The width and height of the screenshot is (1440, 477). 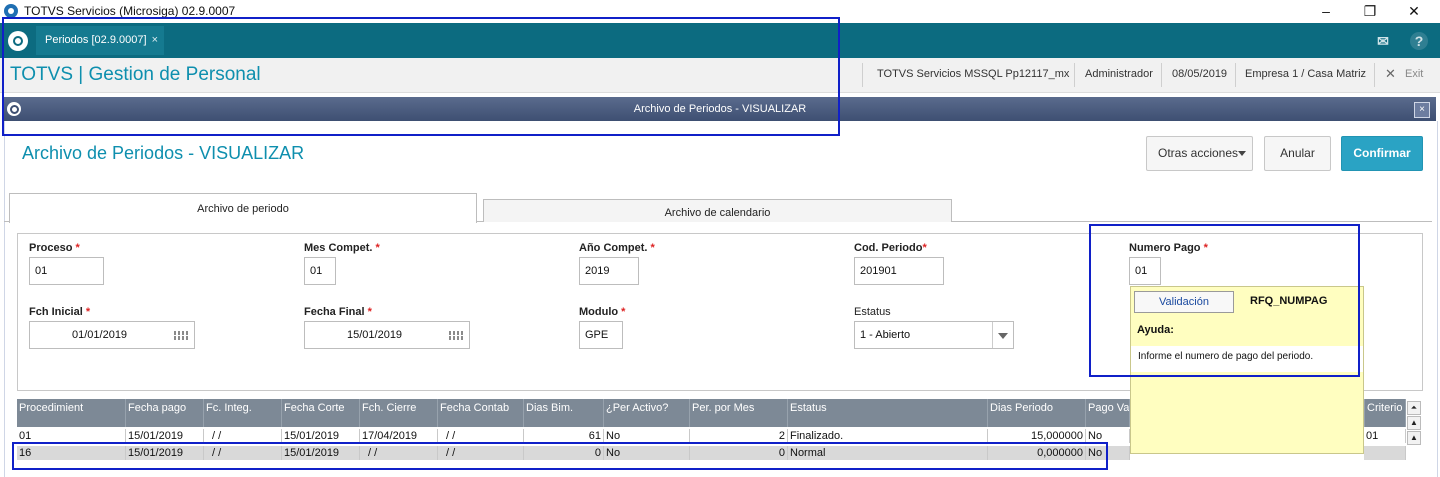 What do you see at coordinates (890, 248) in the screenshot?
I see `cod-periodo-label: Cod. Periodo*` at bounding box center [890, 248].